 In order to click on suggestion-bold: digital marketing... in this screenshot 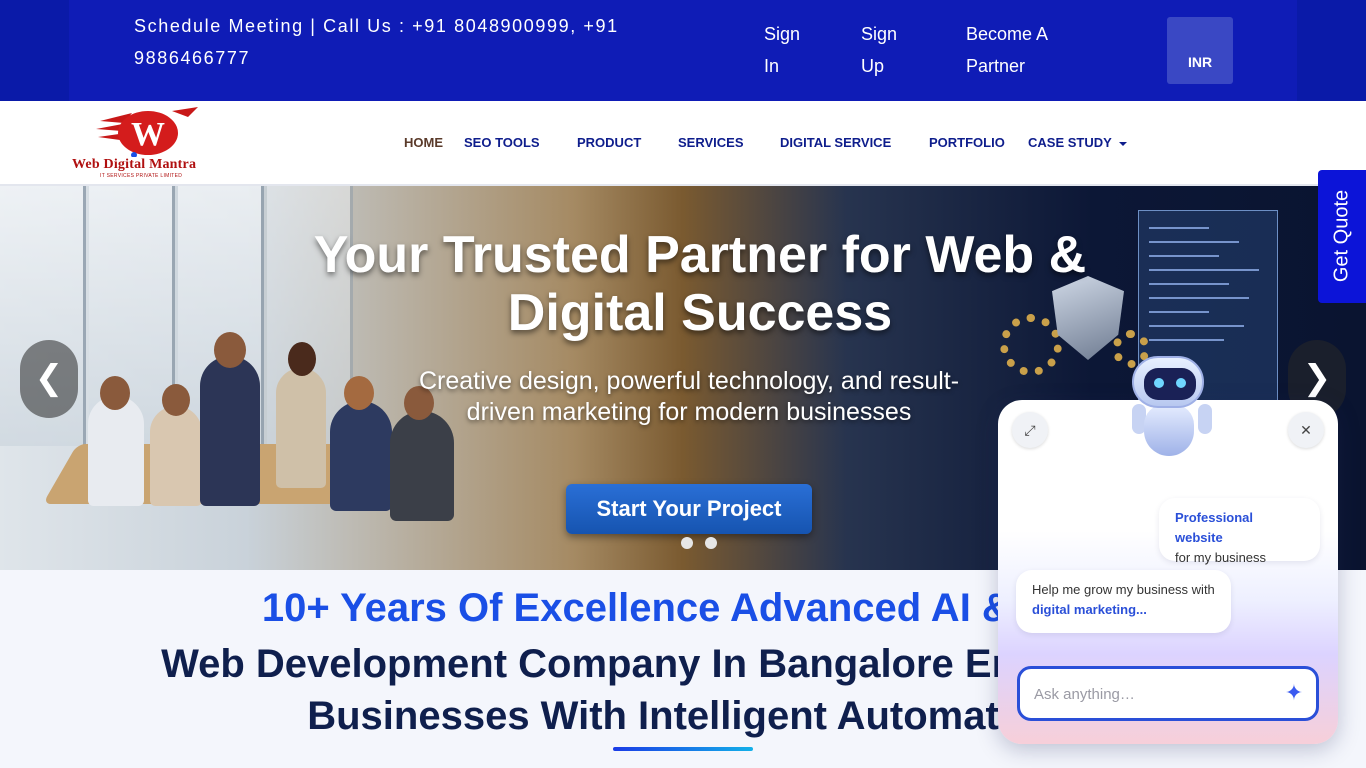, I will do `click(1089, 609)`.